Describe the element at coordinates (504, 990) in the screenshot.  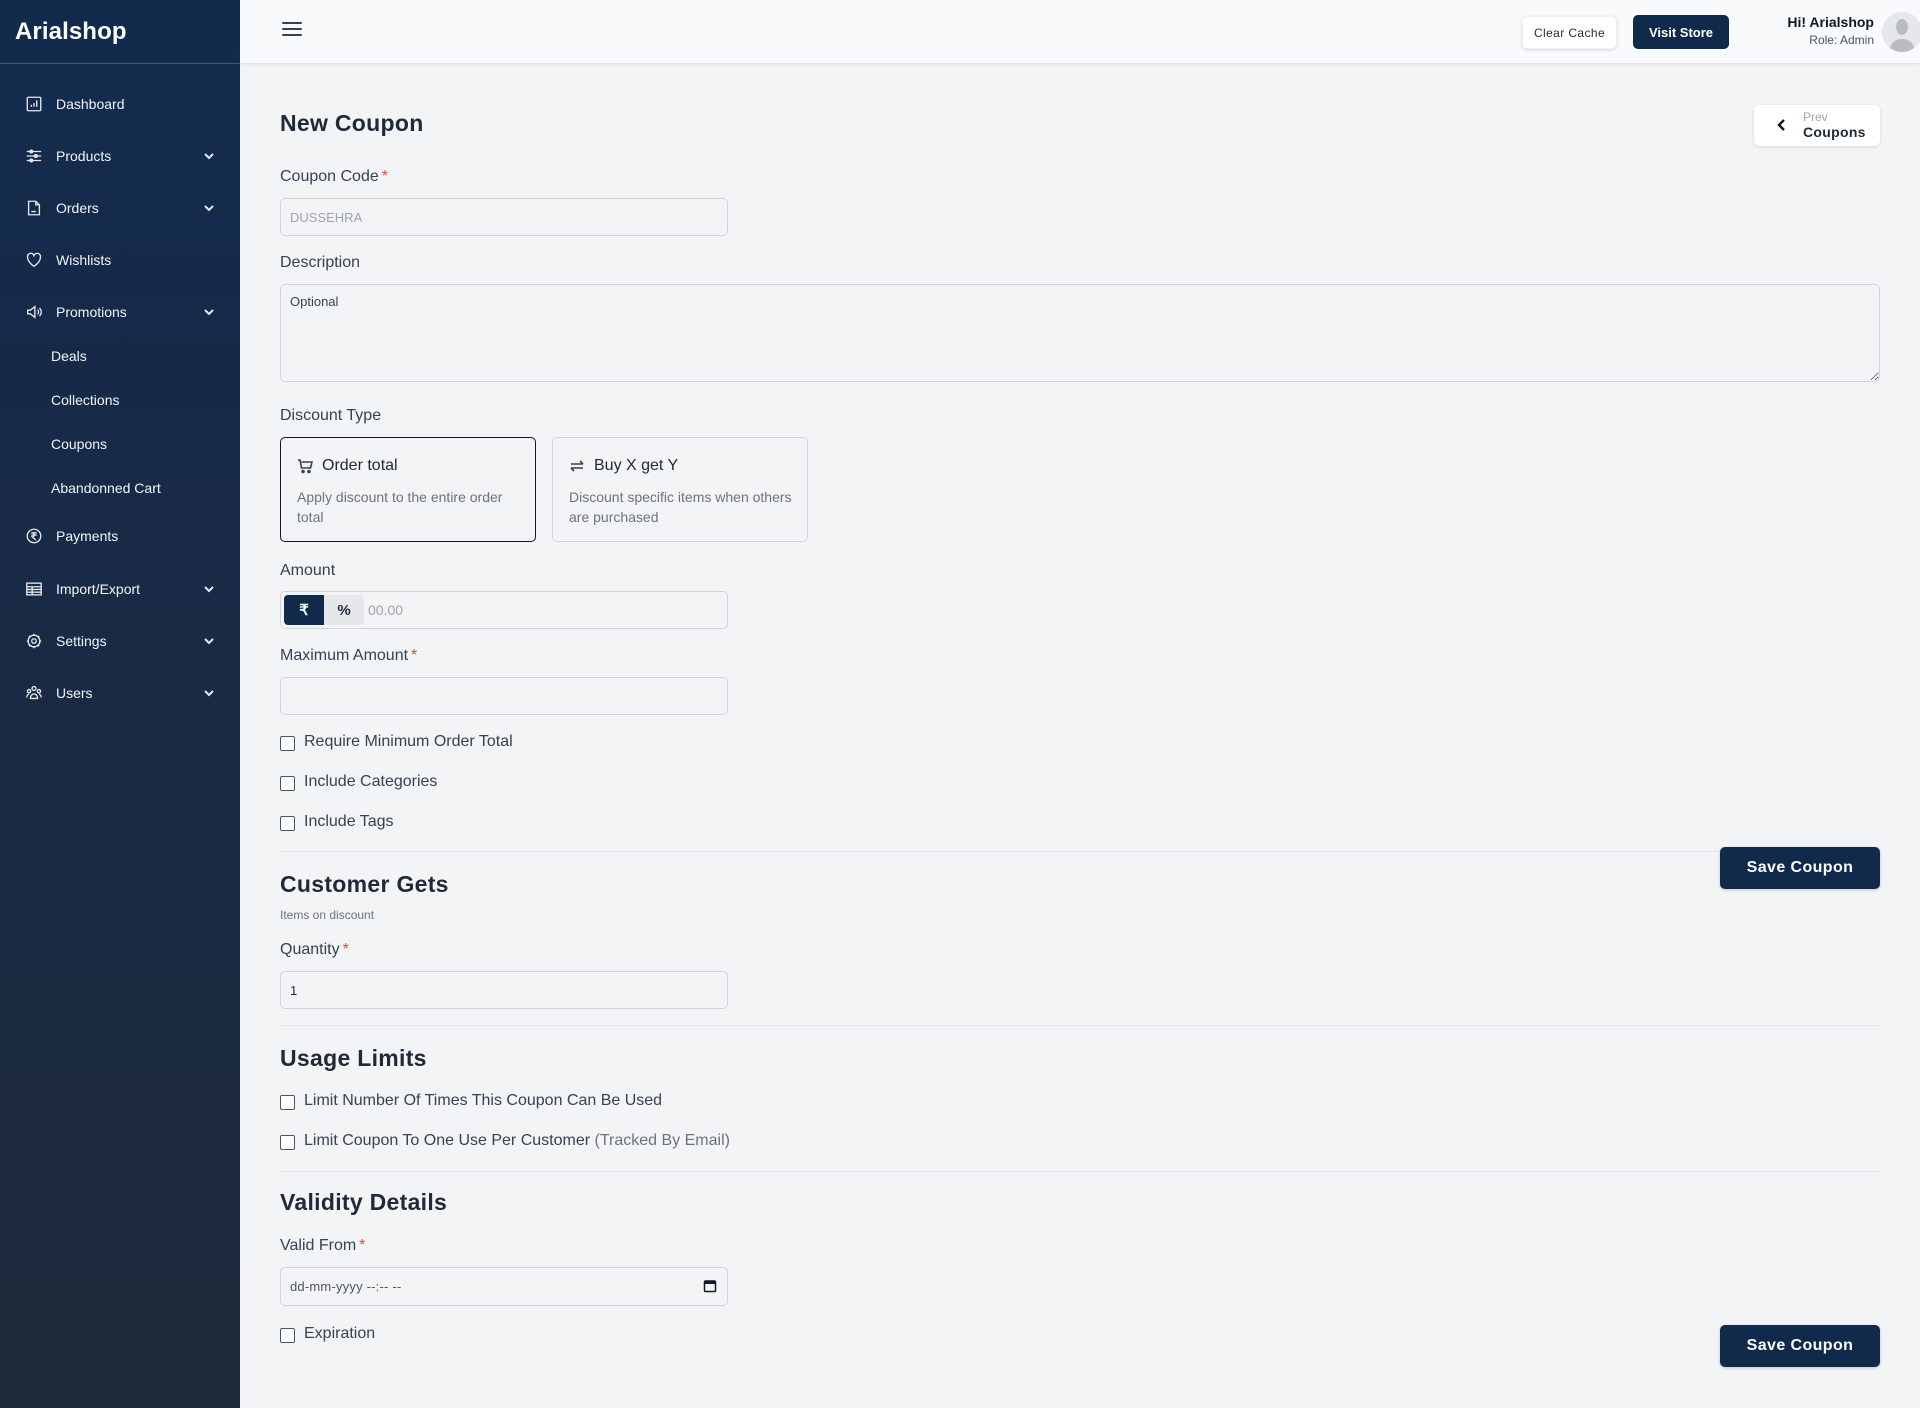
I see `quantity-input` at that location.